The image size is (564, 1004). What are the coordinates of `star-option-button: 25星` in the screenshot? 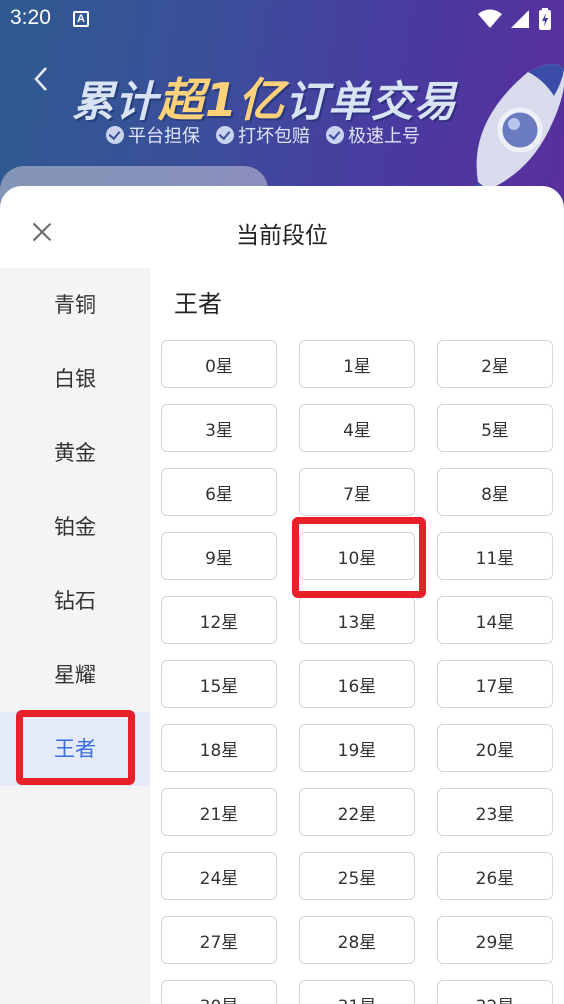 It's located at (357, 876).